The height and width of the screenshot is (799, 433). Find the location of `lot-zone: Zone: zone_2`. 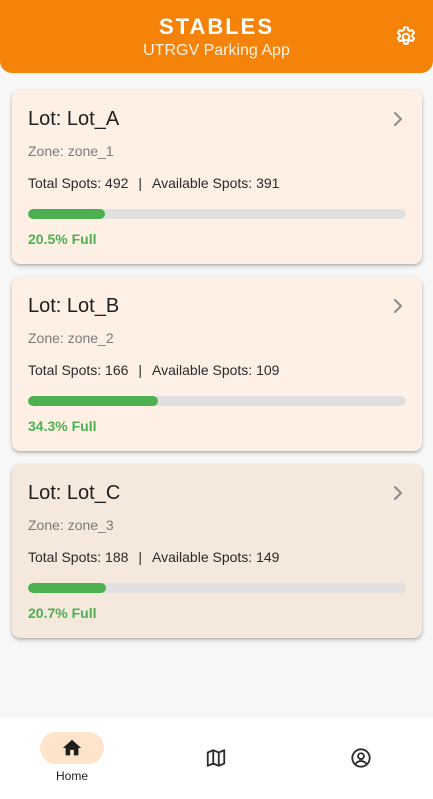

lot-zone: Zone: zone_2 is located at coordinates (71, 338).